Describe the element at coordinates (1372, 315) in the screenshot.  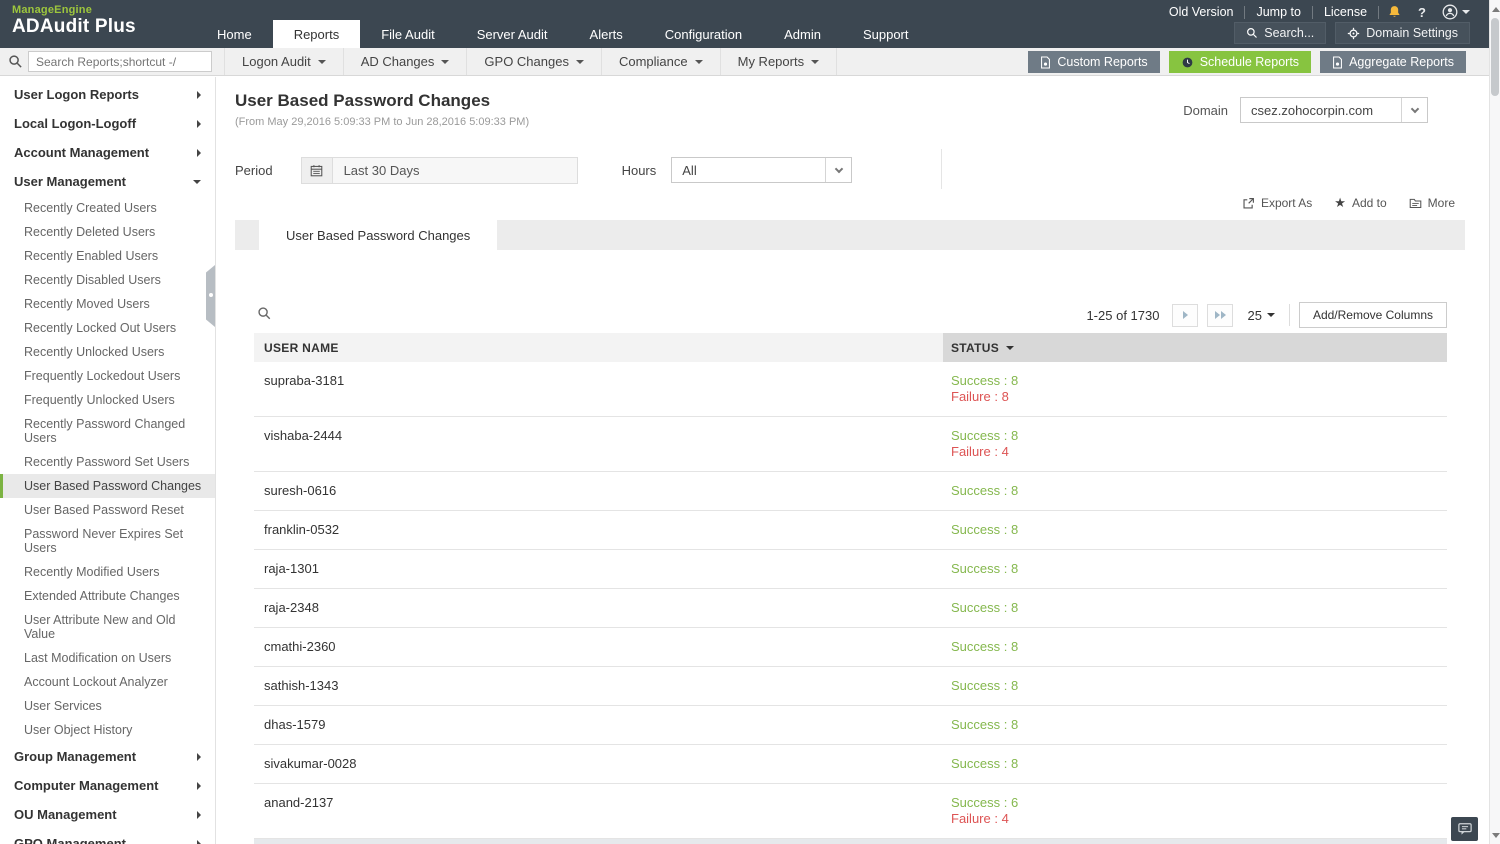
I see `add-remove-columns-button: Add/Remove Columns` at that location.